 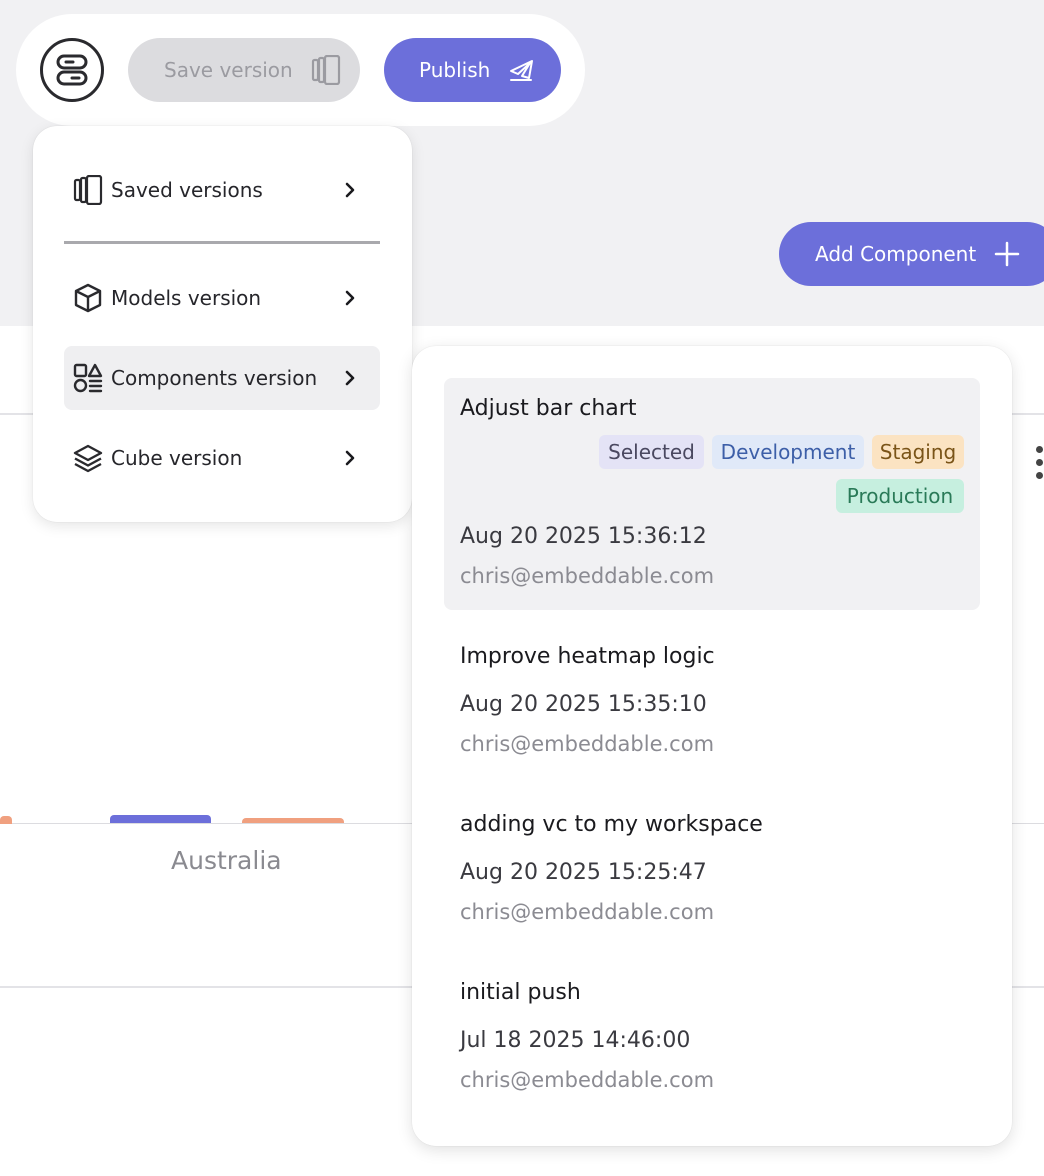 I want to click on menu-item-label: Saved versions, so click(x=187, y=190).